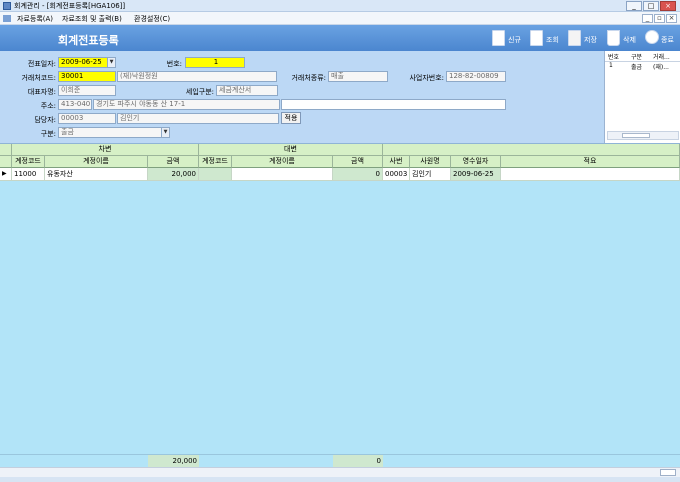  Describe the element at coordinates (88, 40) in the screenshot. I see `page-title: 회계전표등록` at that location.